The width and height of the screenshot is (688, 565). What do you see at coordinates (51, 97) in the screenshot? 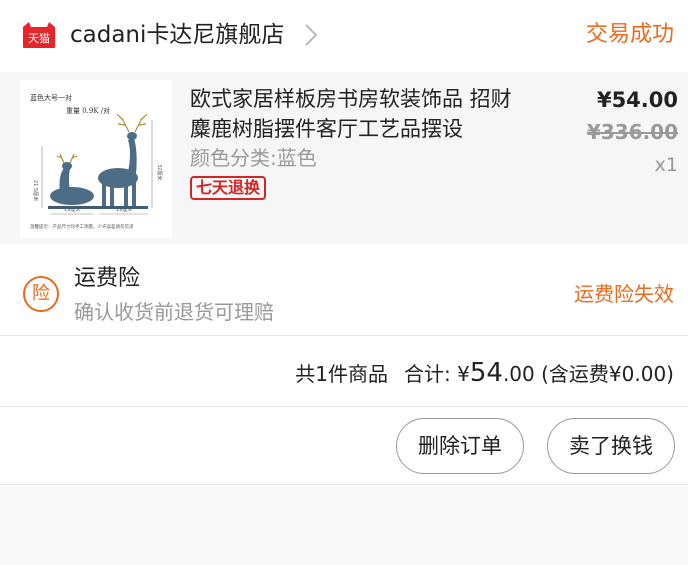
I see `svg-text: 蓝色大号一对` at bounding box center [51, 97].